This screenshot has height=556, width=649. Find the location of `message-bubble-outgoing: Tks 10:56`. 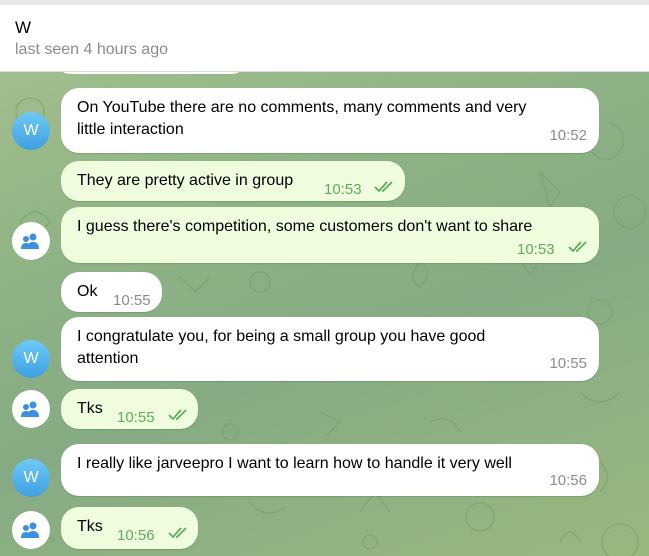

message-bubble-outgoing: Tks 10:56 is located at coordinates (129, 528).